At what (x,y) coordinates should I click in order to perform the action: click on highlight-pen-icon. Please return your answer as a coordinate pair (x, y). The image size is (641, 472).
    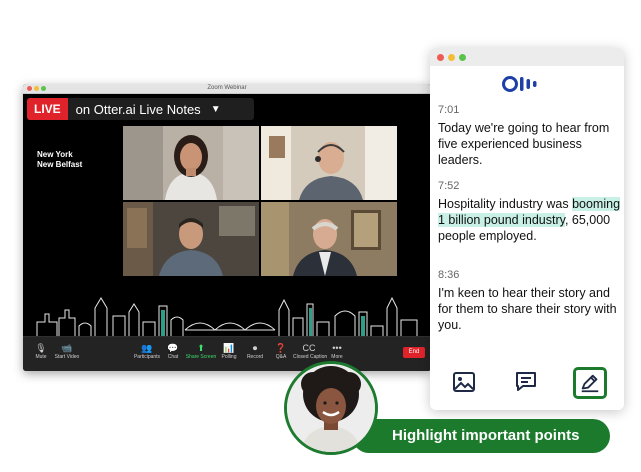
    Looking at the image, I should click on (590, 383).